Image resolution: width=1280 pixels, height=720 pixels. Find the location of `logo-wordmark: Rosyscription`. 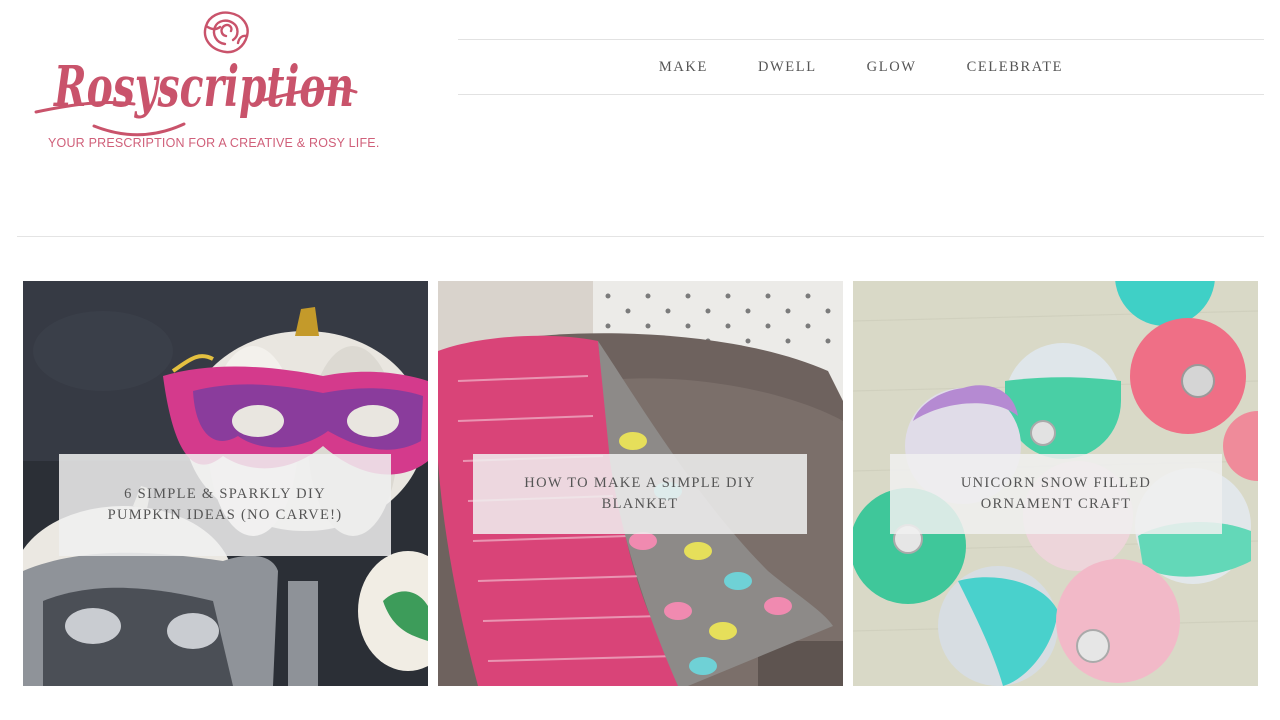

logo-wordmark: Rosyscription is located at coordinates (196, 95).